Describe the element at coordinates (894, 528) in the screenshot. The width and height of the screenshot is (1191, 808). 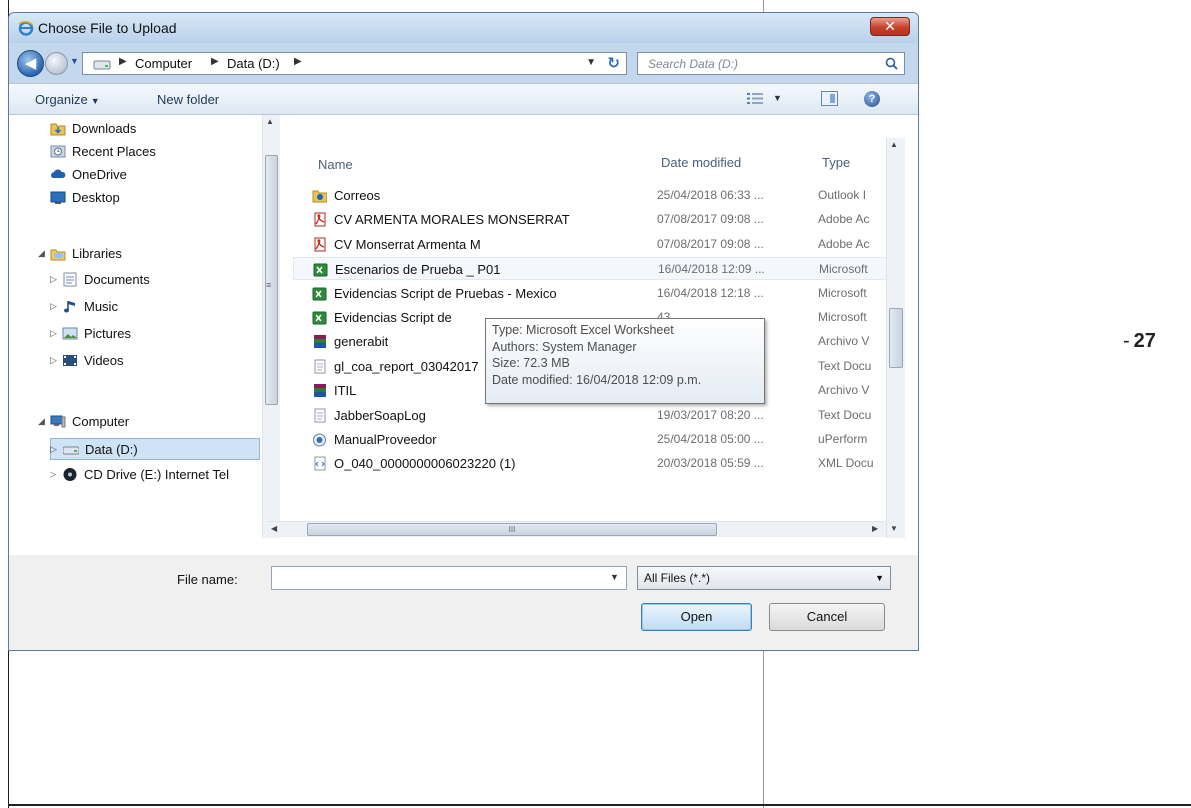
I see `scroll-down-icon: ▼` at that location.